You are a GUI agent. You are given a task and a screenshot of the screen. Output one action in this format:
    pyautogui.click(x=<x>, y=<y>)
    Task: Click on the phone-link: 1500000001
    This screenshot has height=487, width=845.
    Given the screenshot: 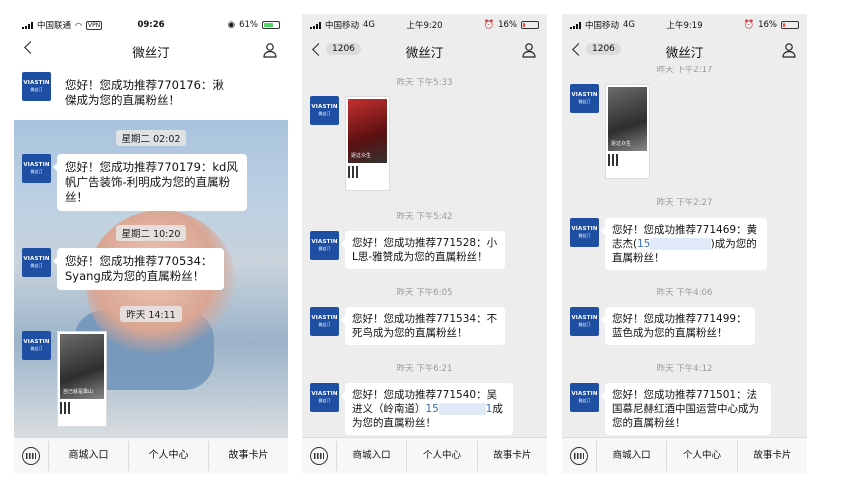 What is the action you would take?
    pyautogui.click(x=459, y=409)
    